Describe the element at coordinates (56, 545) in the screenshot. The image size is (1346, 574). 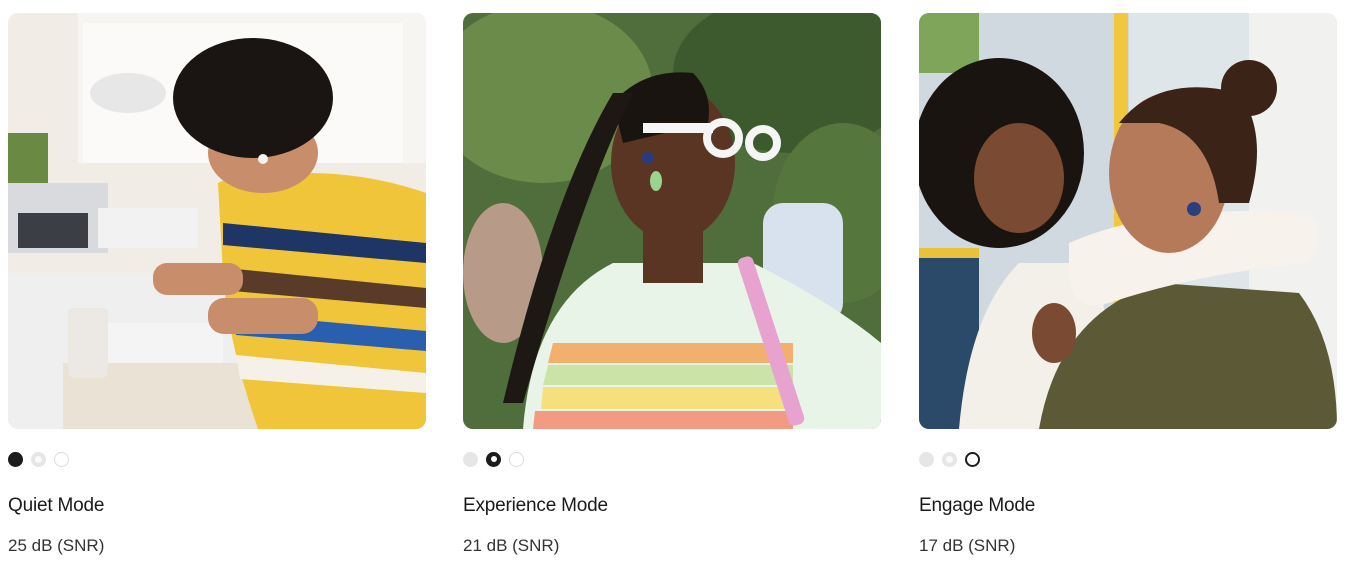
I see `mode-spec: 25 dB (SNR)` at that location.